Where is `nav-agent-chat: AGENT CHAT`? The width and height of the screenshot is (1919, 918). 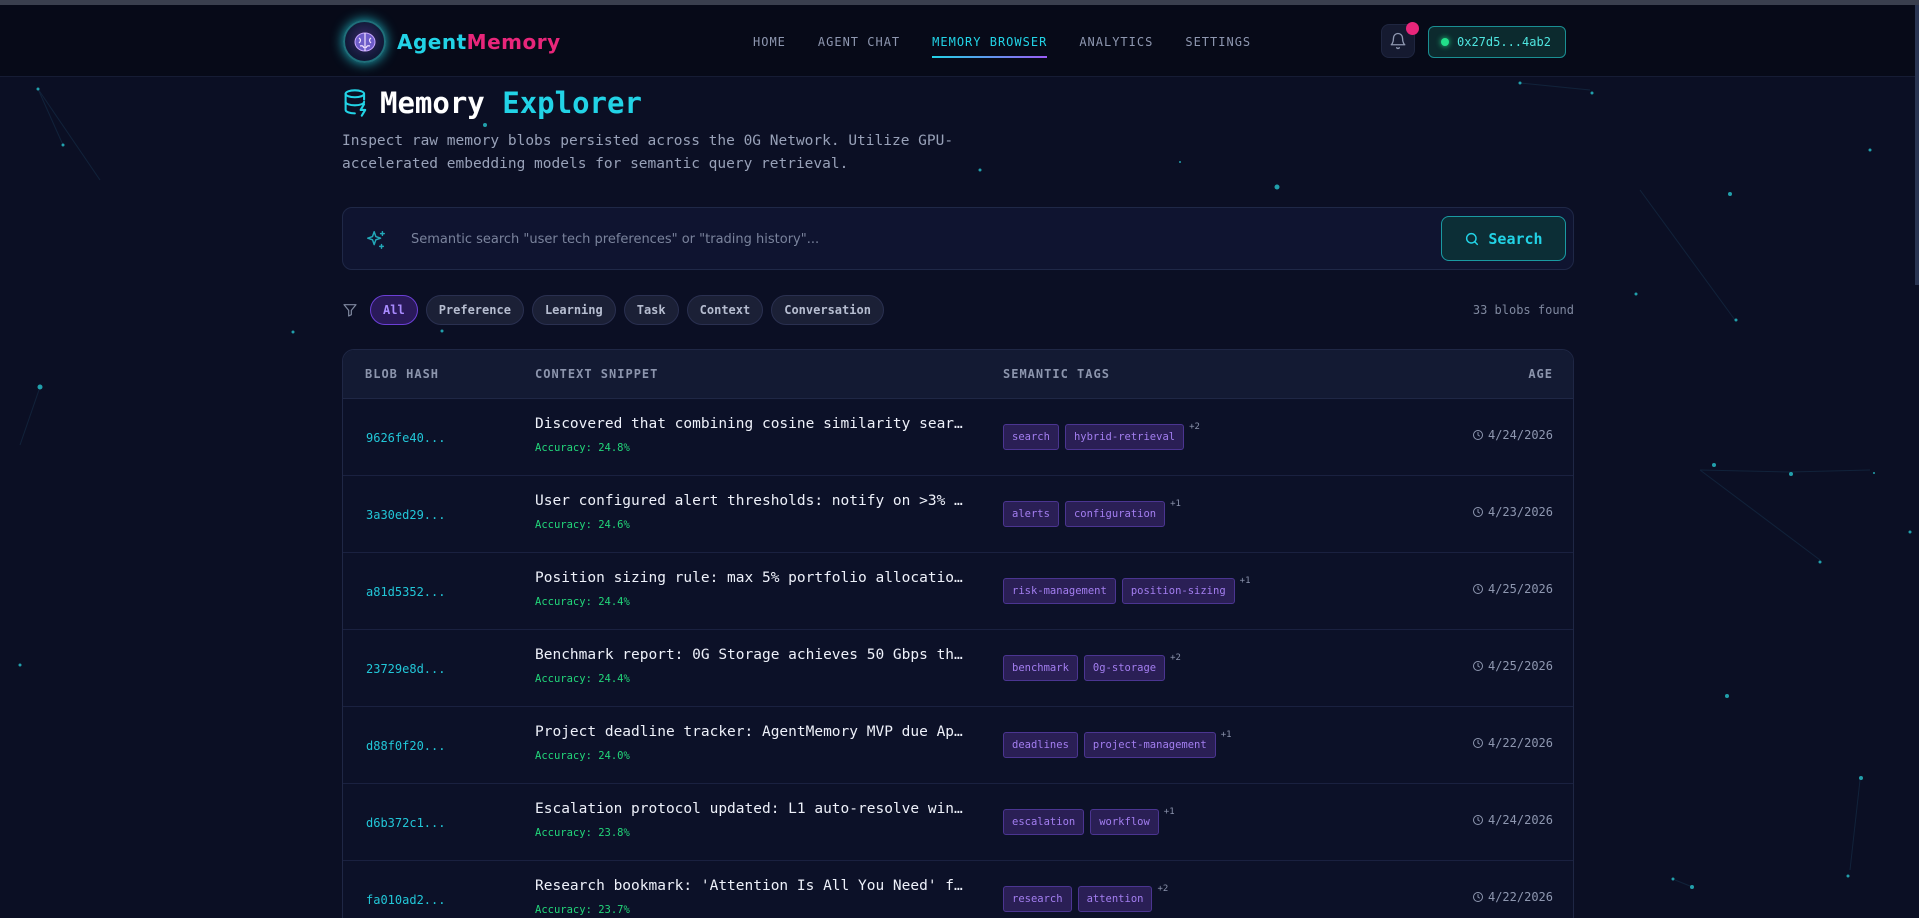 nav-agent-chat: AGENT CHAT is located at coordinates (859, 49).